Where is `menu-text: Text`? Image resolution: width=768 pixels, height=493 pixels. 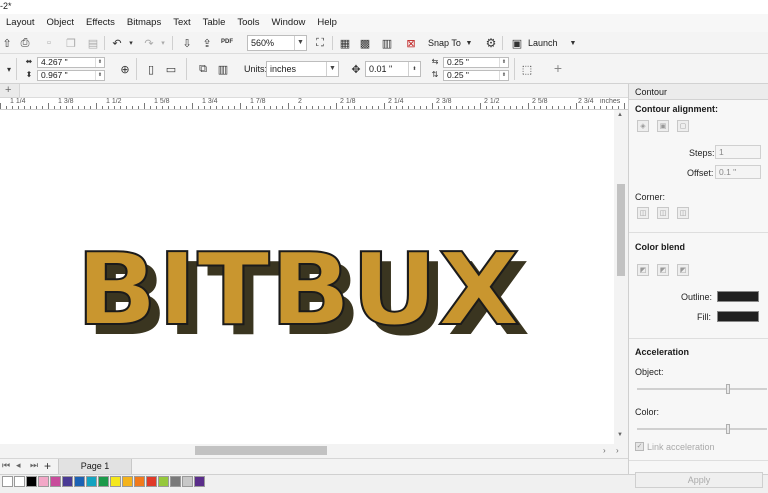 menu-text: Text is located at coordinates (181, 23).